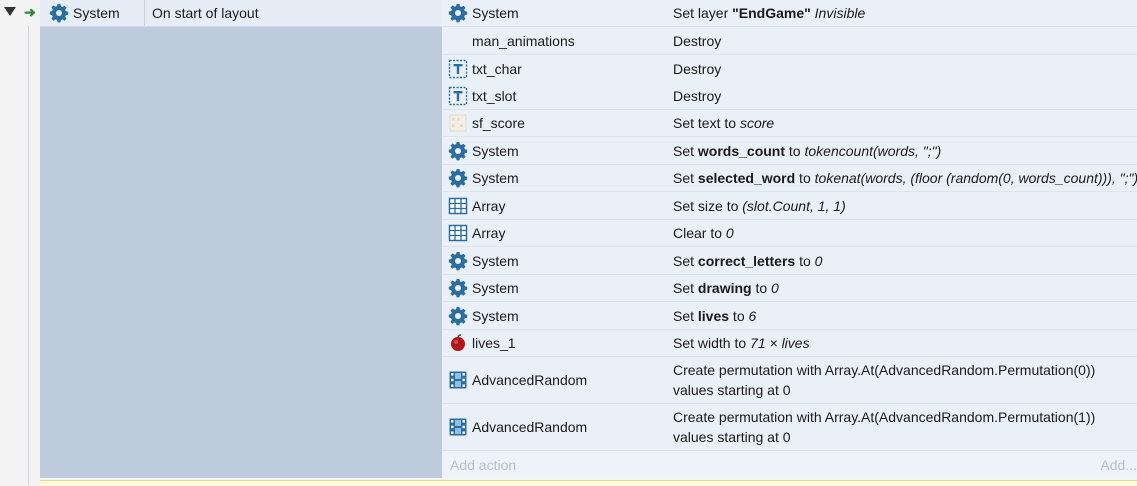 This screenshot has width=1137, height=486. I want to click on spritefont-icon, so click(458, 123).